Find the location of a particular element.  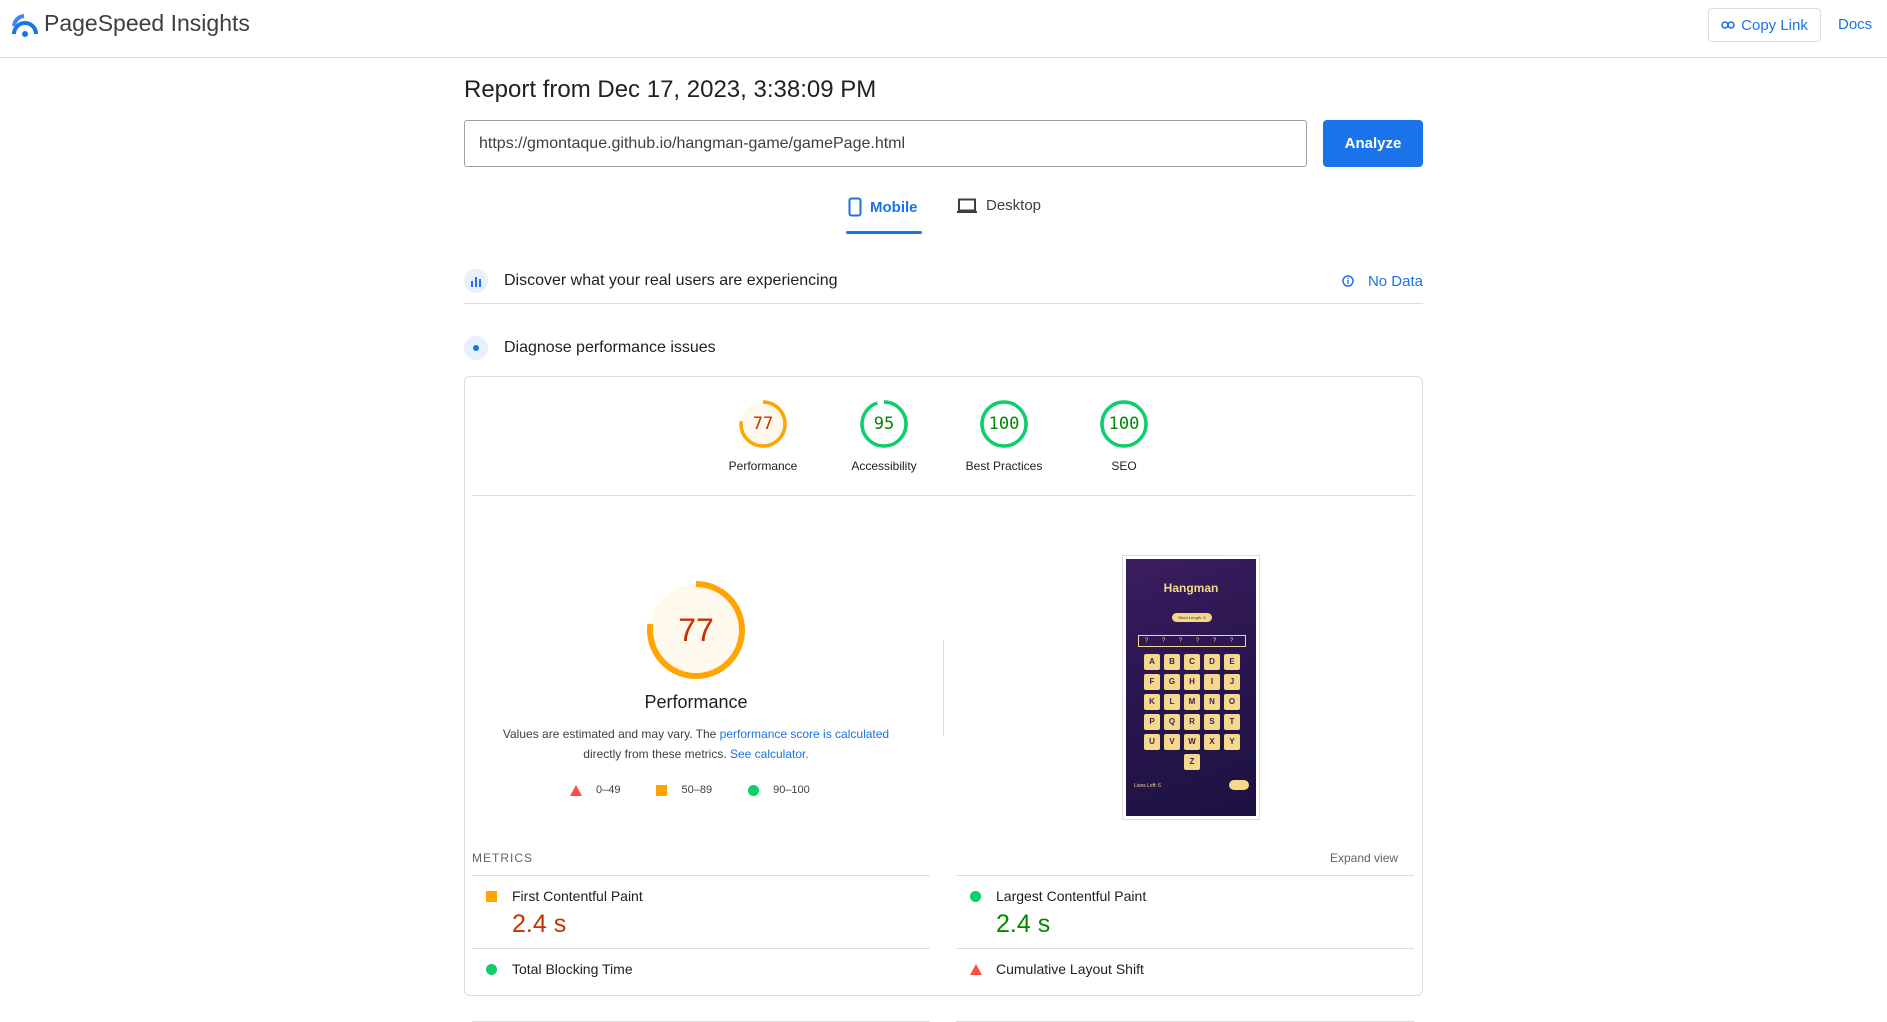

note-text: Values are estimated and may vary. The is located at coordinates (611, 734).